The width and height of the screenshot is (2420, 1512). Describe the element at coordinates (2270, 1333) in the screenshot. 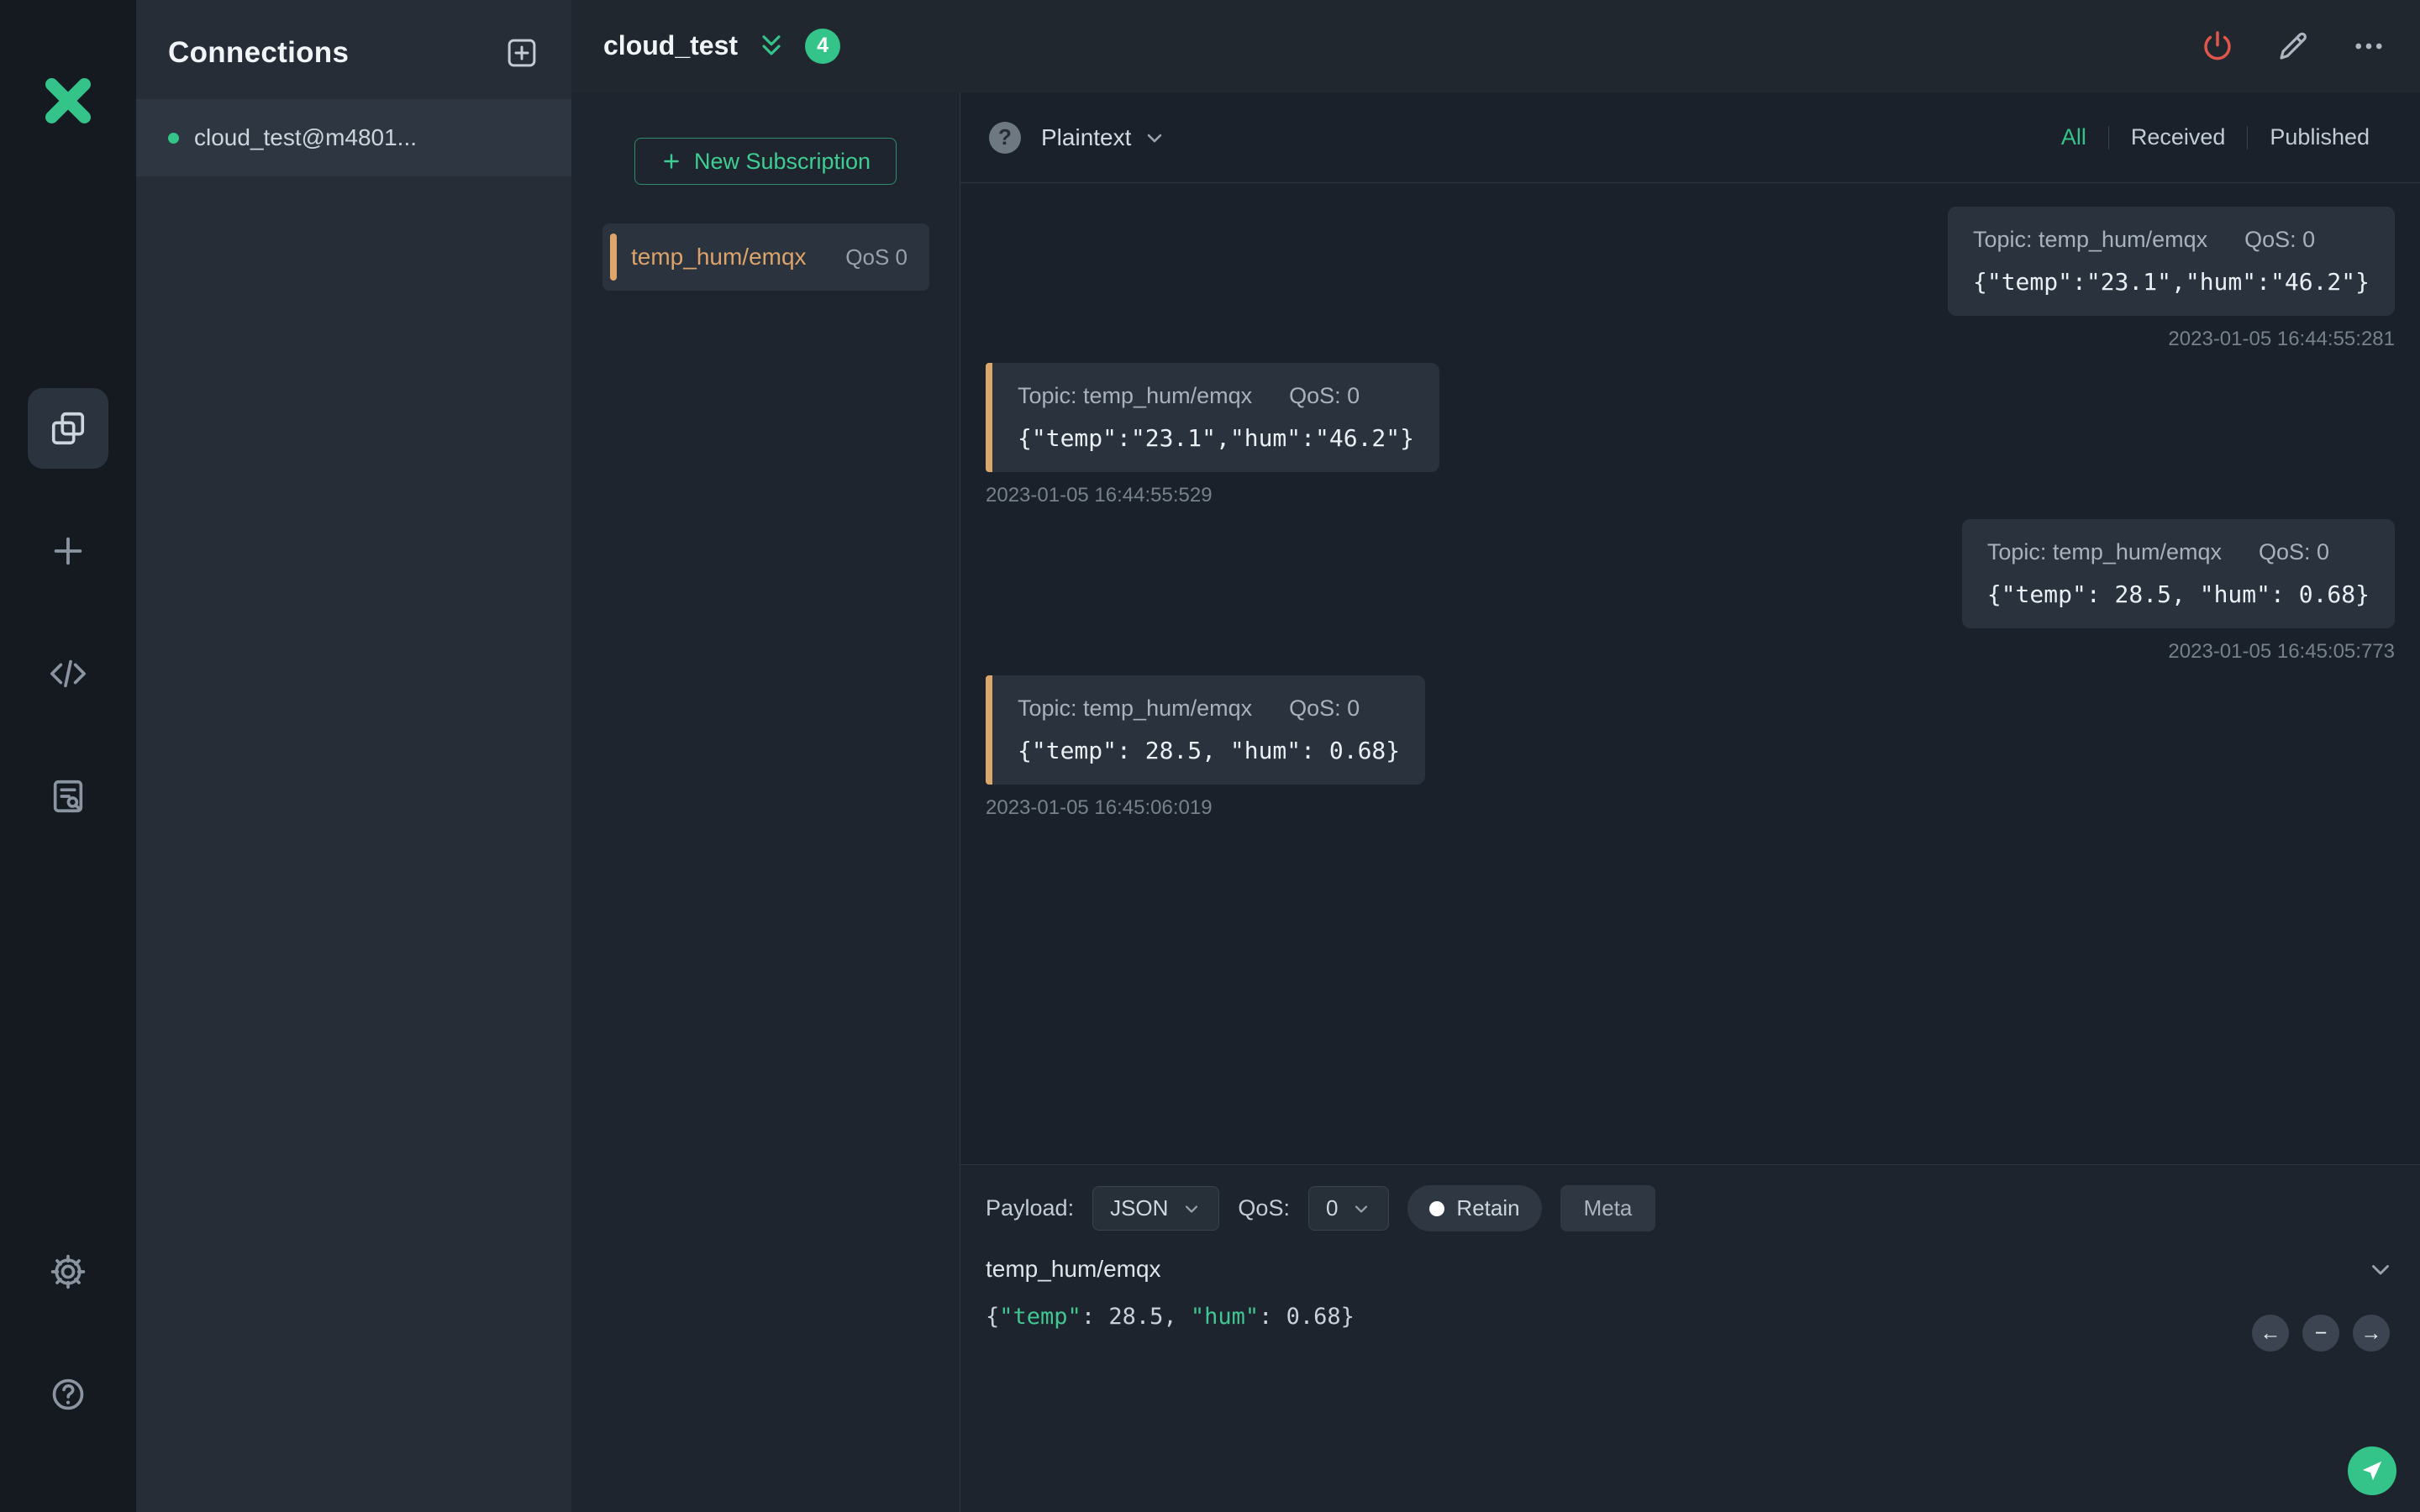

I see `prev-payload-button: ←` at that location.